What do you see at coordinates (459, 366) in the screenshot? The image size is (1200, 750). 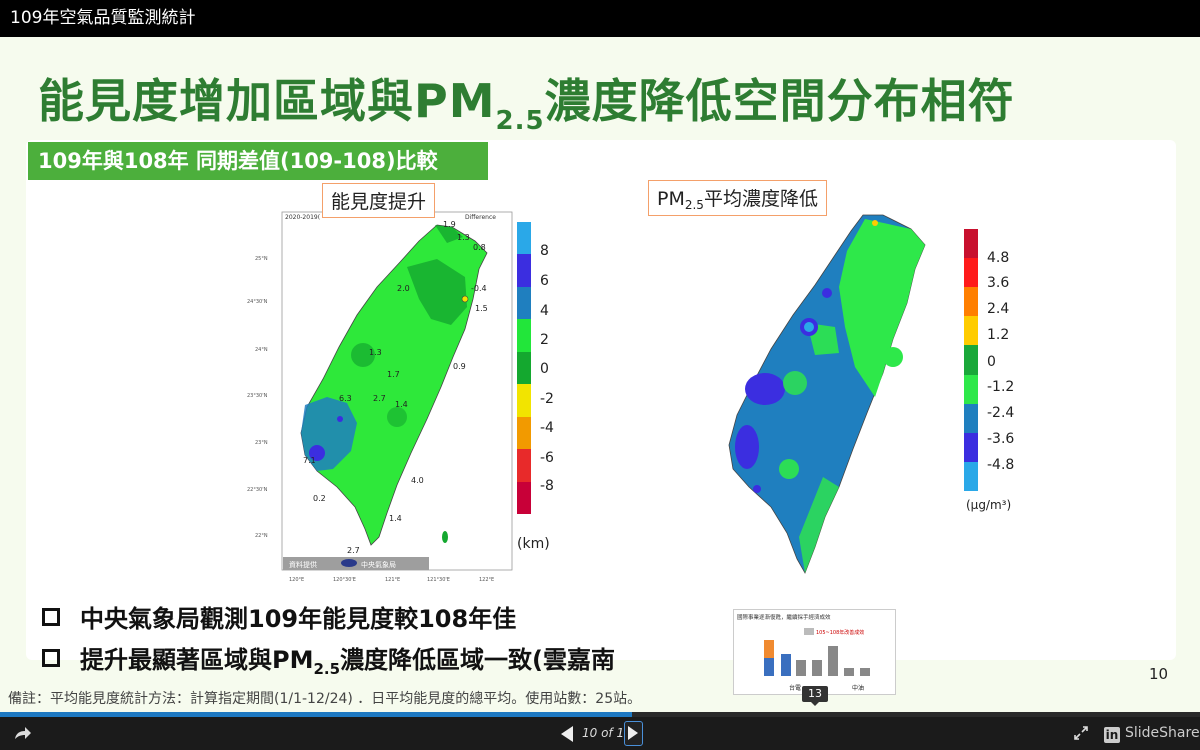 I see `svg-text: 0.9` at bounding box center [459, 366].